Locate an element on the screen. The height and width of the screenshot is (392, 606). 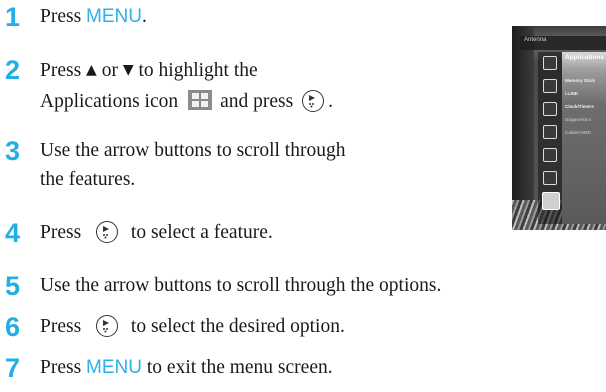
down-arrow-icon: ▼ is located at coordinates (128, 70).